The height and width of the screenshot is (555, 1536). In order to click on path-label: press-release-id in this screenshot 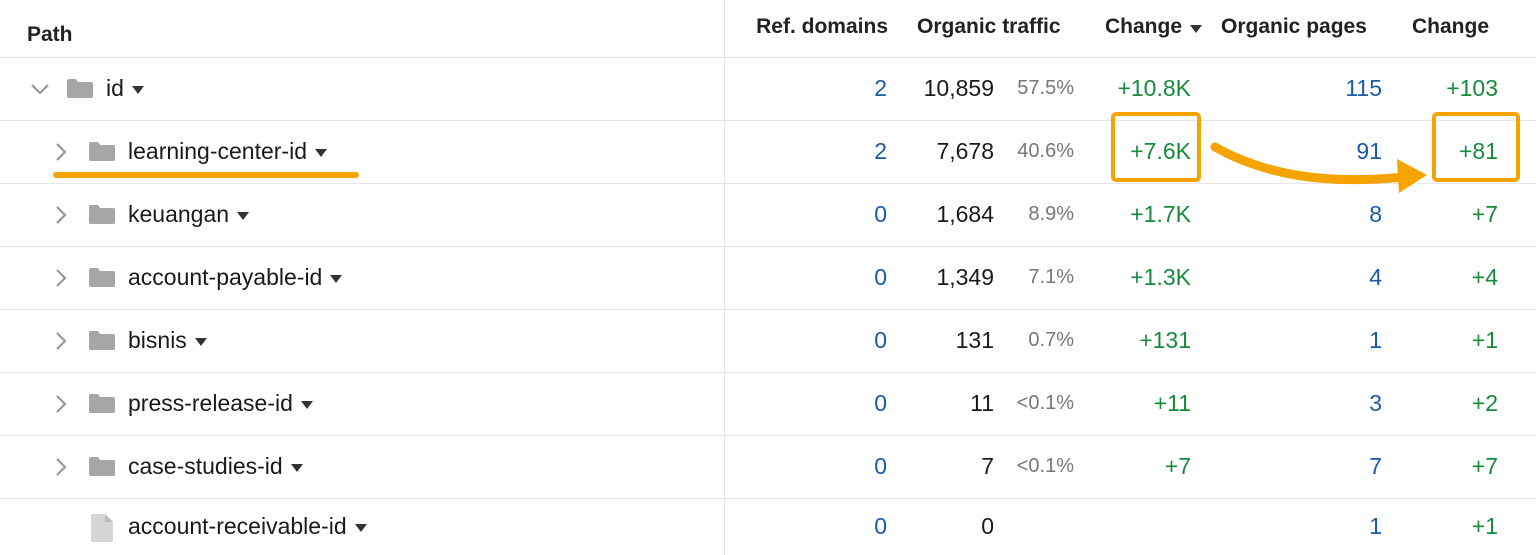, I will do `click(210, 403)`.